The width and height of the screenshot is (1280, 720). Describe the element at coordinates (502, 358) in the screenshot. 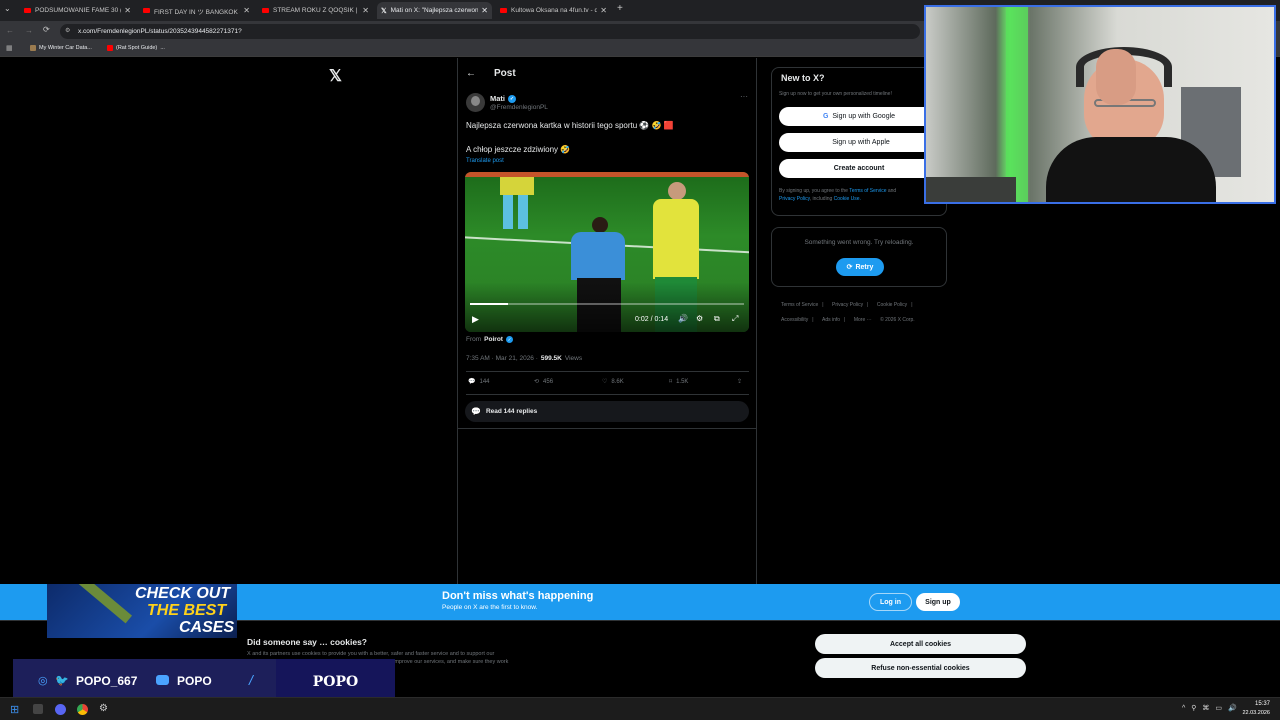

I see `tweet-timestamp: 7:35 AM · Mar 21, 2026 ·` at that location.